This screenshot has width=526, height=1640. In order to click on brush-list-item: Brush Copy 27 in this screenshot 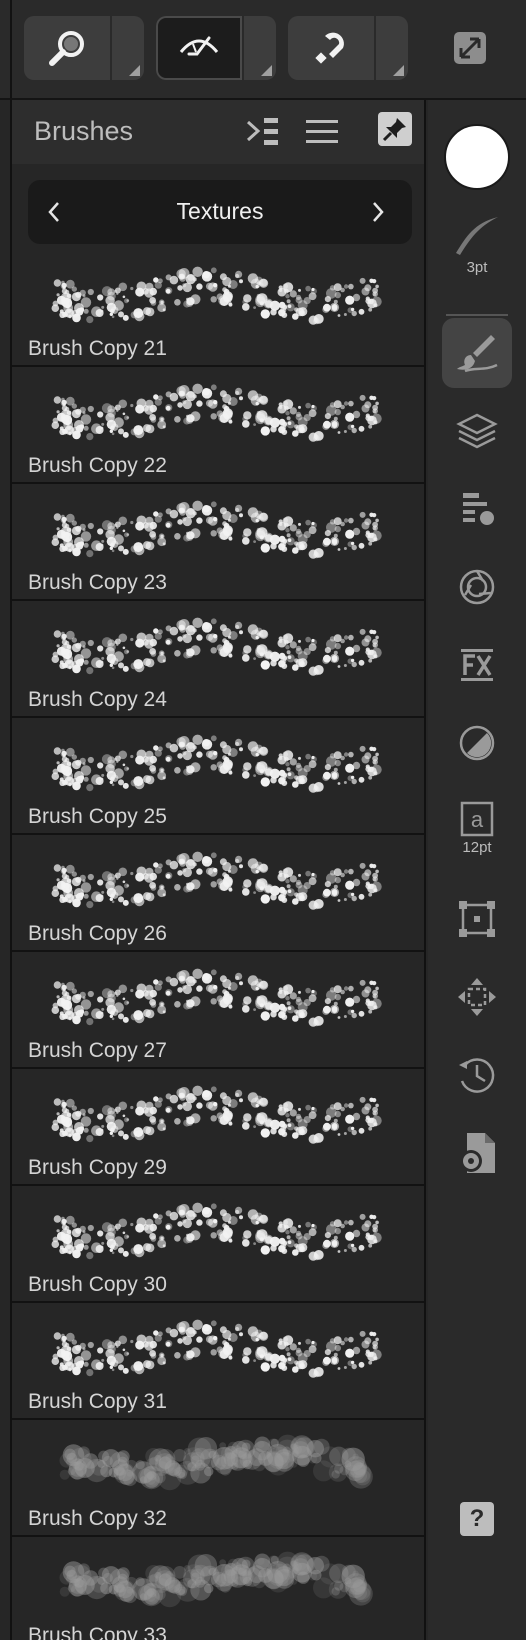, I will do `click(218, 1010)`.